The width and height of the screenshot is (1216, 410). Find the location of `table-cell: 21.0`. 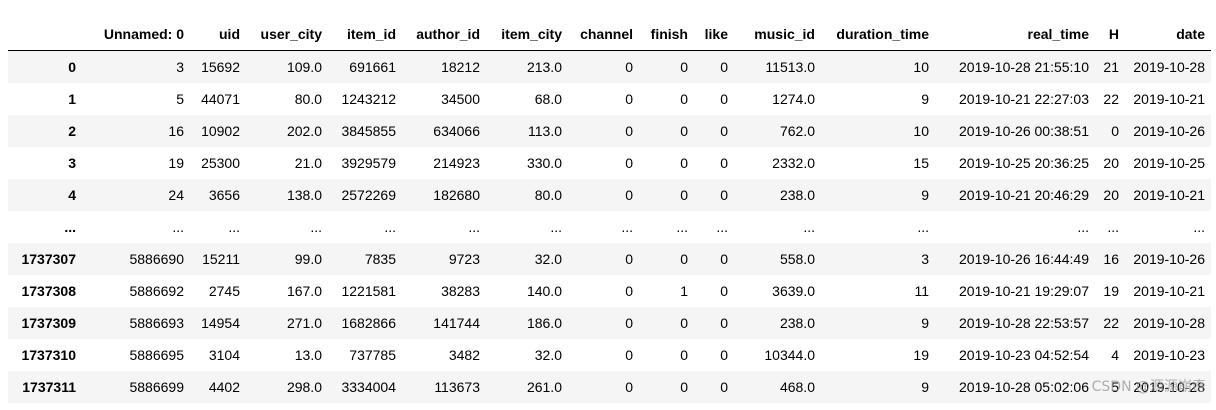

table-cell: 21.0 is located at coordinates (308, 163).